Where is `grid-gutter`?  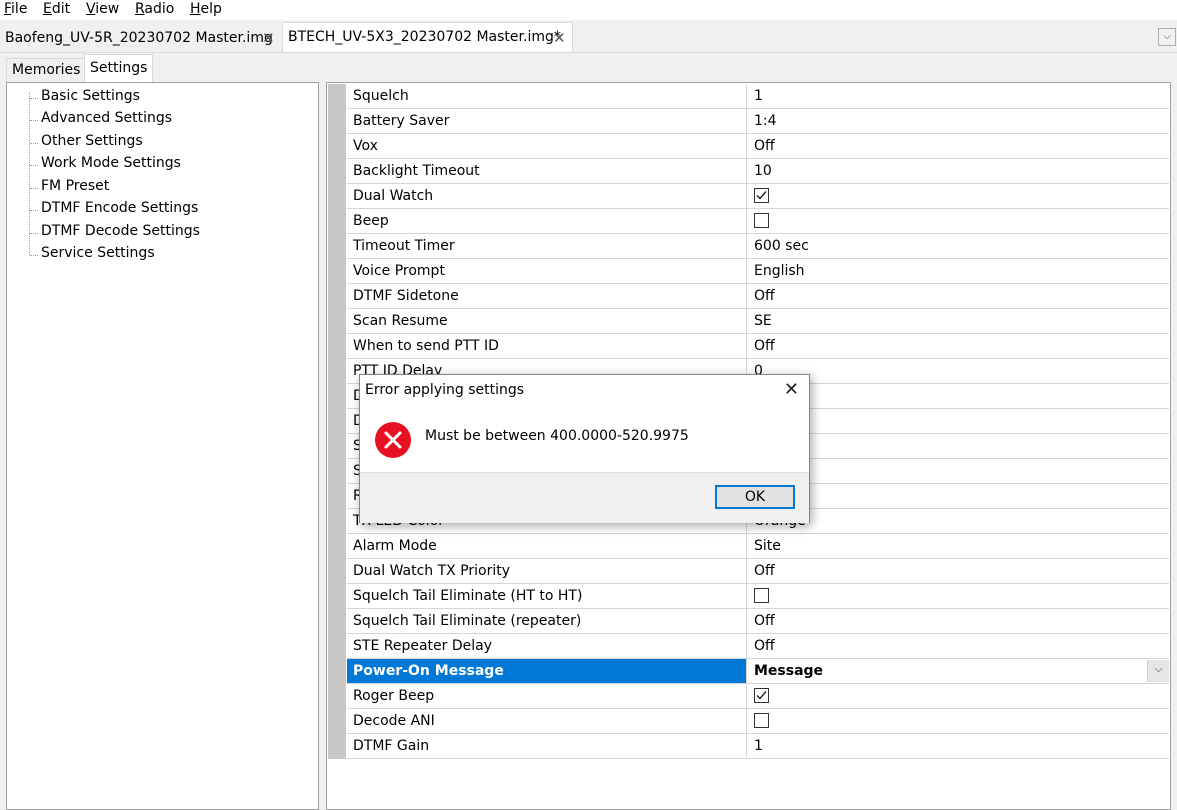
grid-gutter is located at coordinates (337, 421).